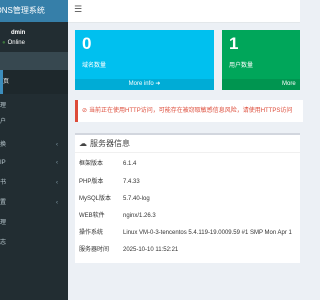 Image resolution: width=320 pixels, height=300 pixels. I want to click on user-status-label: Online, so click(16, 43).